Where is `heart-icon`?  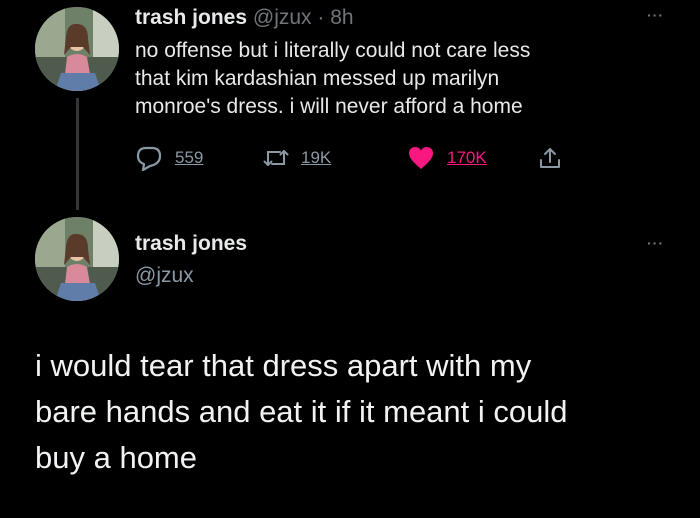
heart-icon is located at coordinates (421, 158).